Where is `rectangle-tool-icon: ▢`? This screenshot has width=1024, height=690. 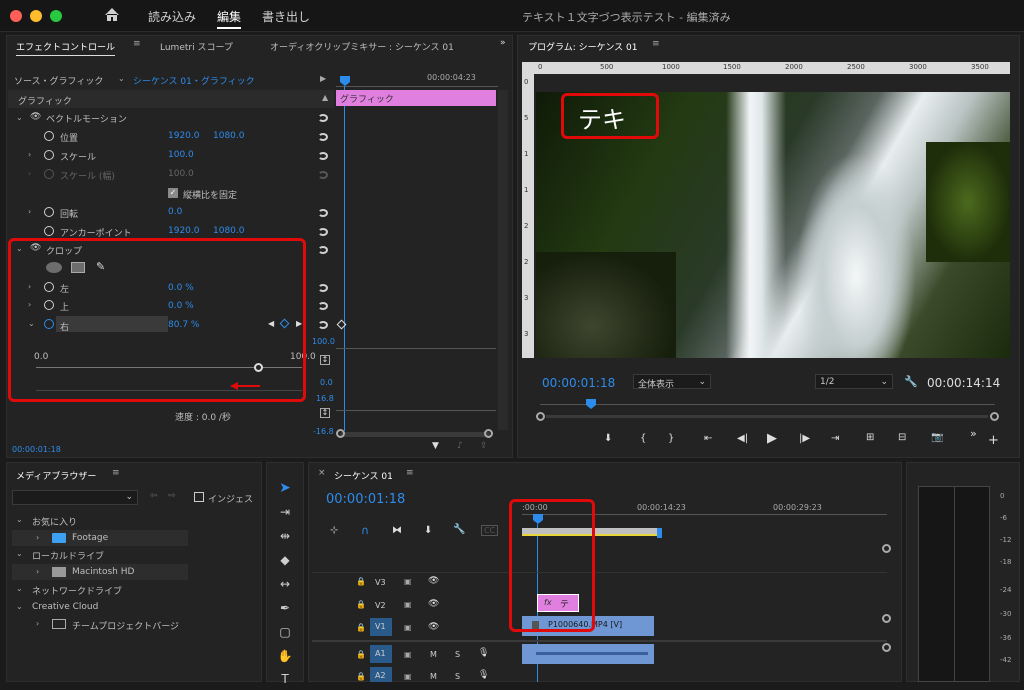 rectangle-tool-icon: ▢ is located at coordinates (285, 634).